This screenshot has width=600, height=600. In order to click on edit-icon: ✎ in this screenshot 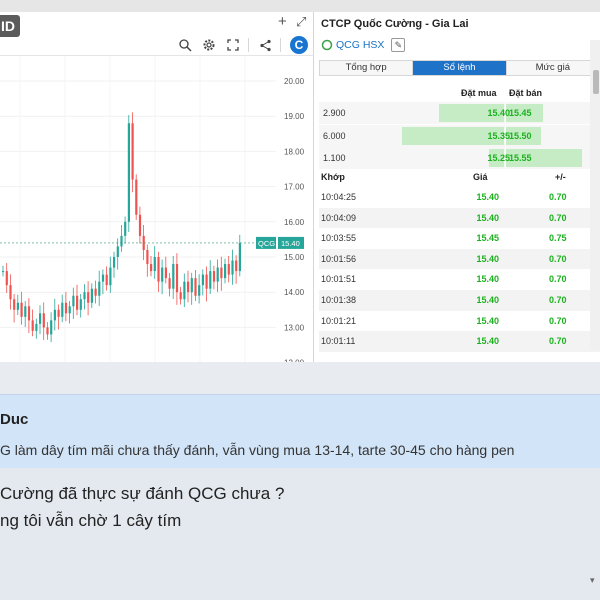, I will do `click(398, 45)`.